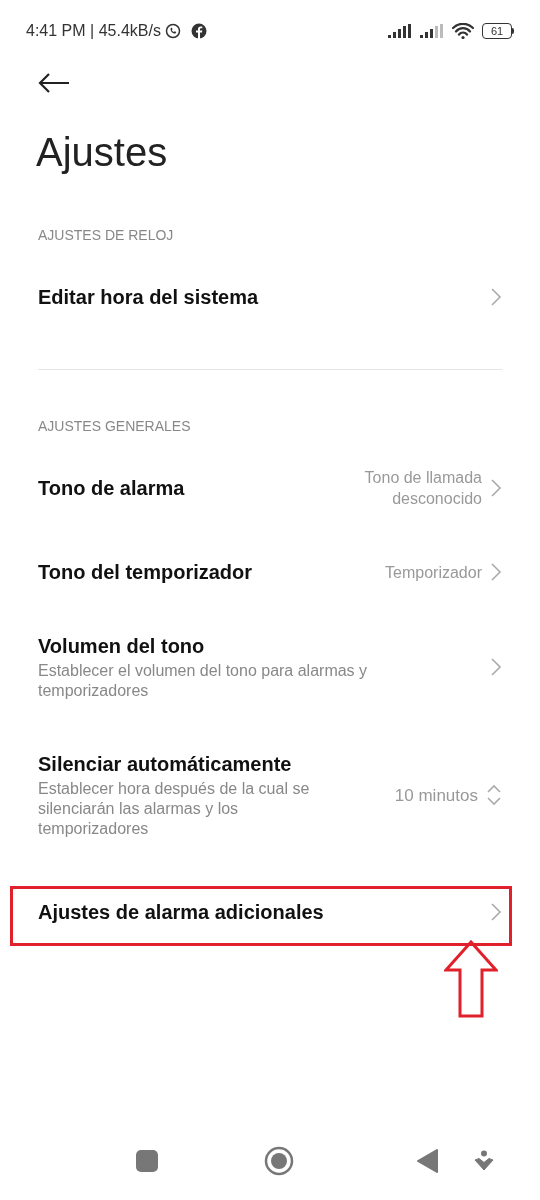 Image resolution: width=540 pixels, height=1200 pixels. I want to click on battery-icon: 61, so click(498, 31).